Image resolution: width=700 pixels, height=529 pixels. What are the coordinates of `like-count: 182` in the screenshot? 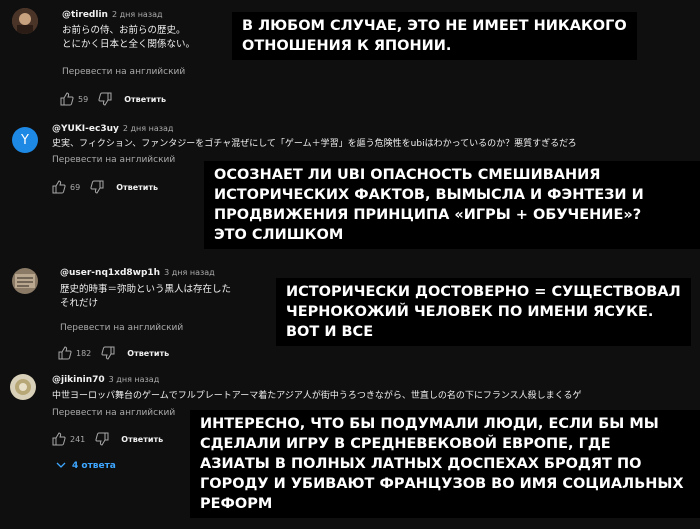 It's located at (84, 353).